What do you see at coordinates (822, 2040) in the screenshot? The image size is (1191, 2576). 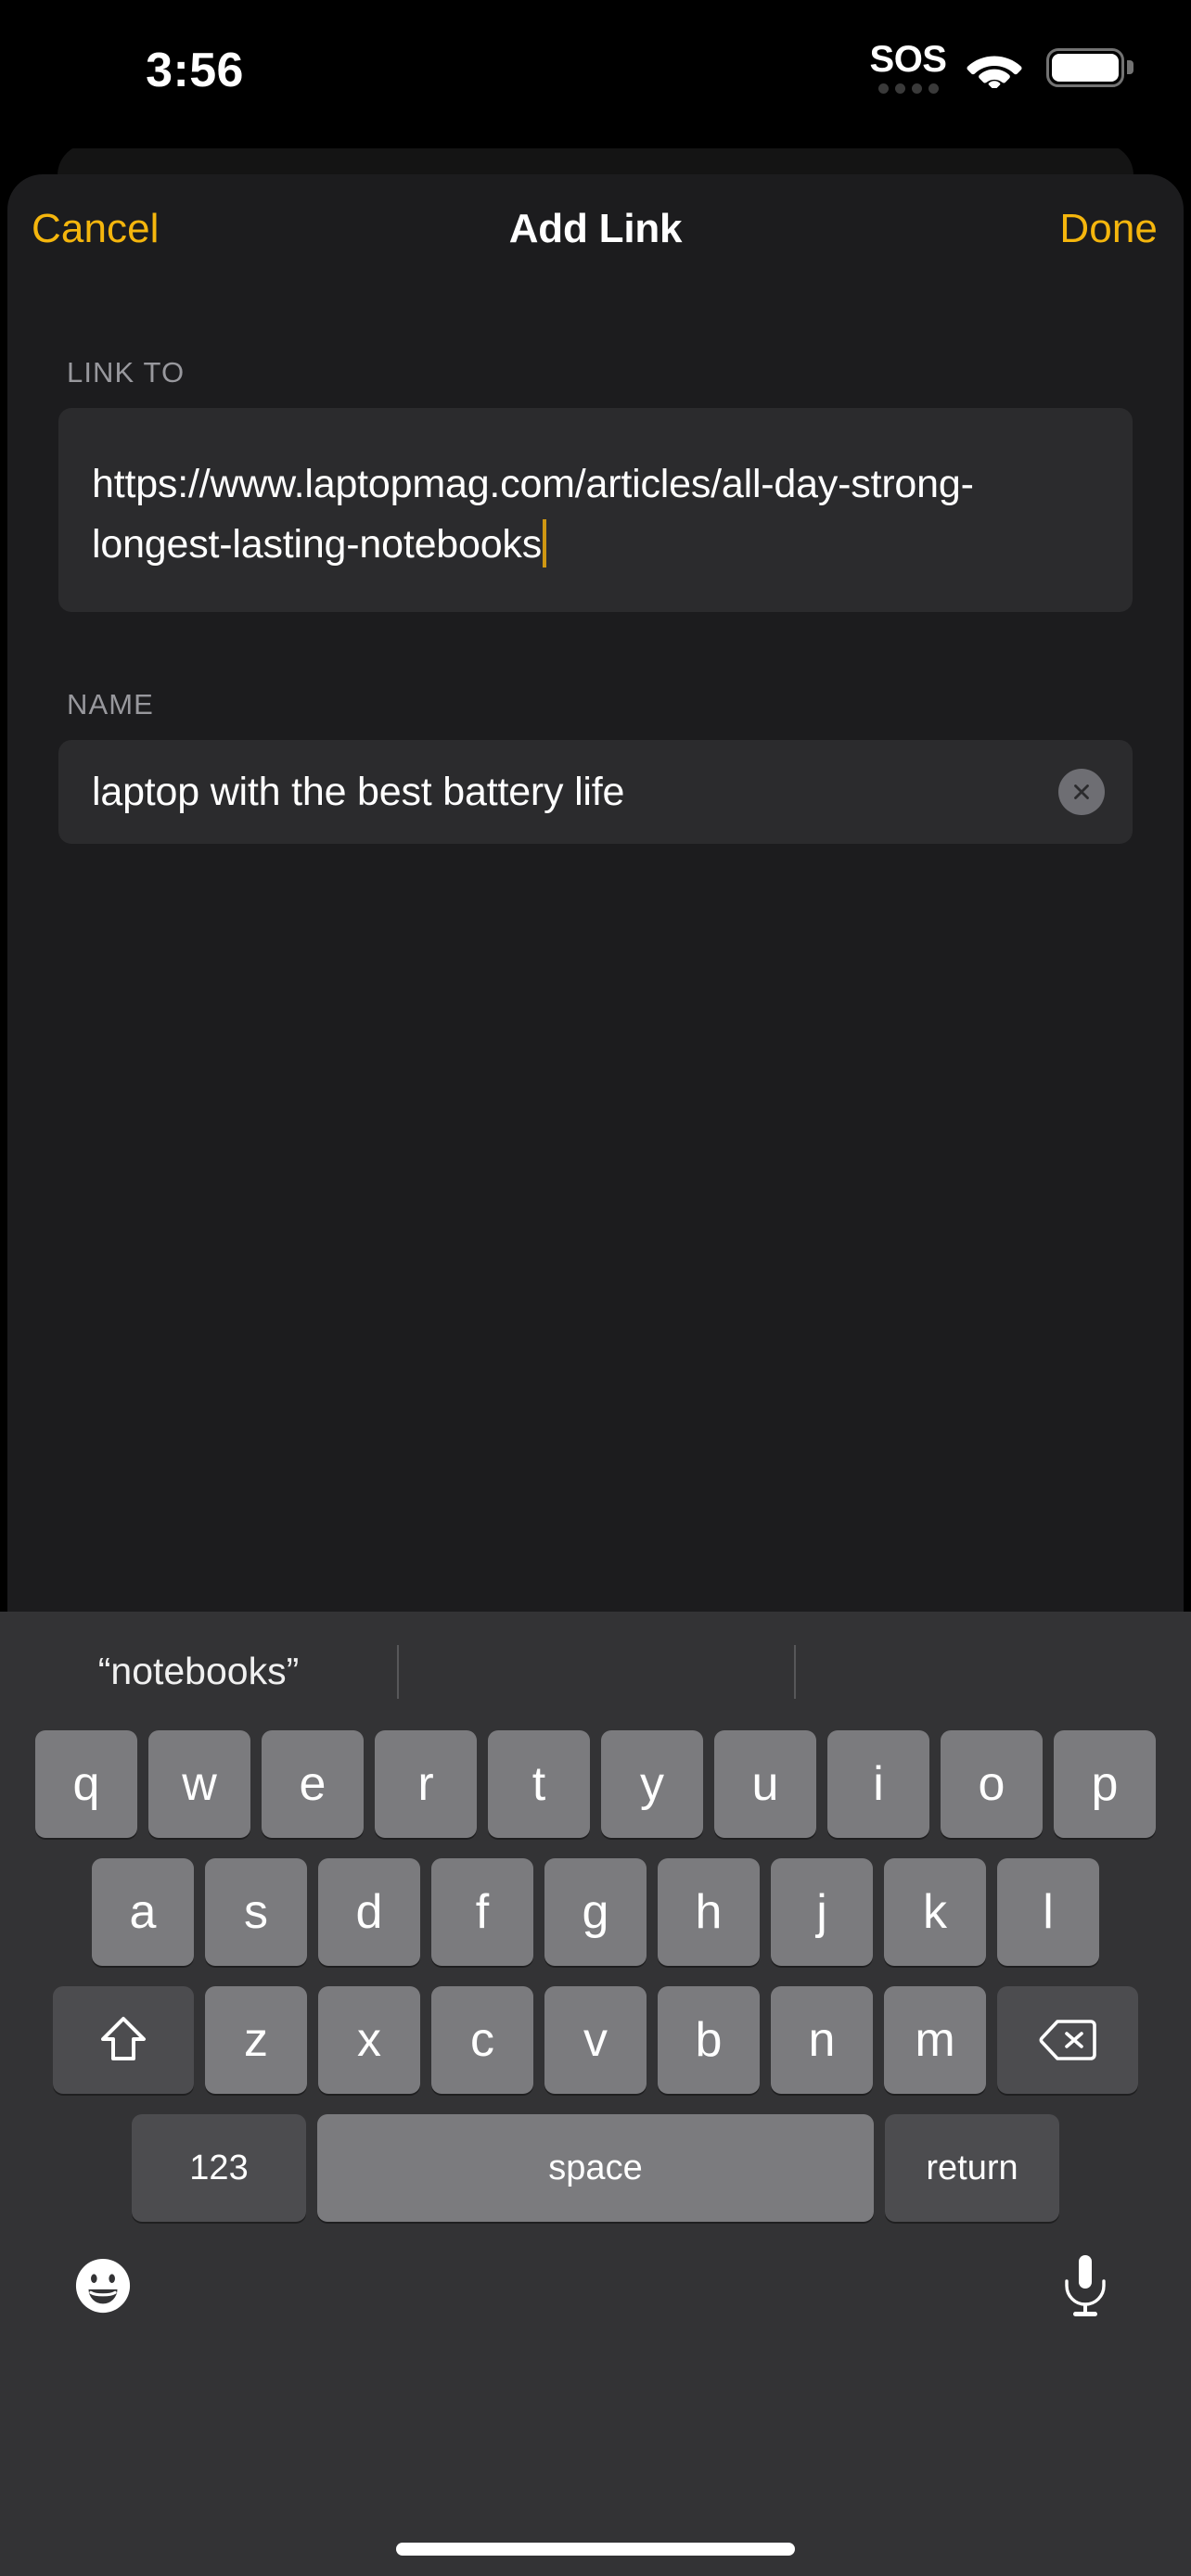 I see `key-n: n` at bounding box center [822, 2040].